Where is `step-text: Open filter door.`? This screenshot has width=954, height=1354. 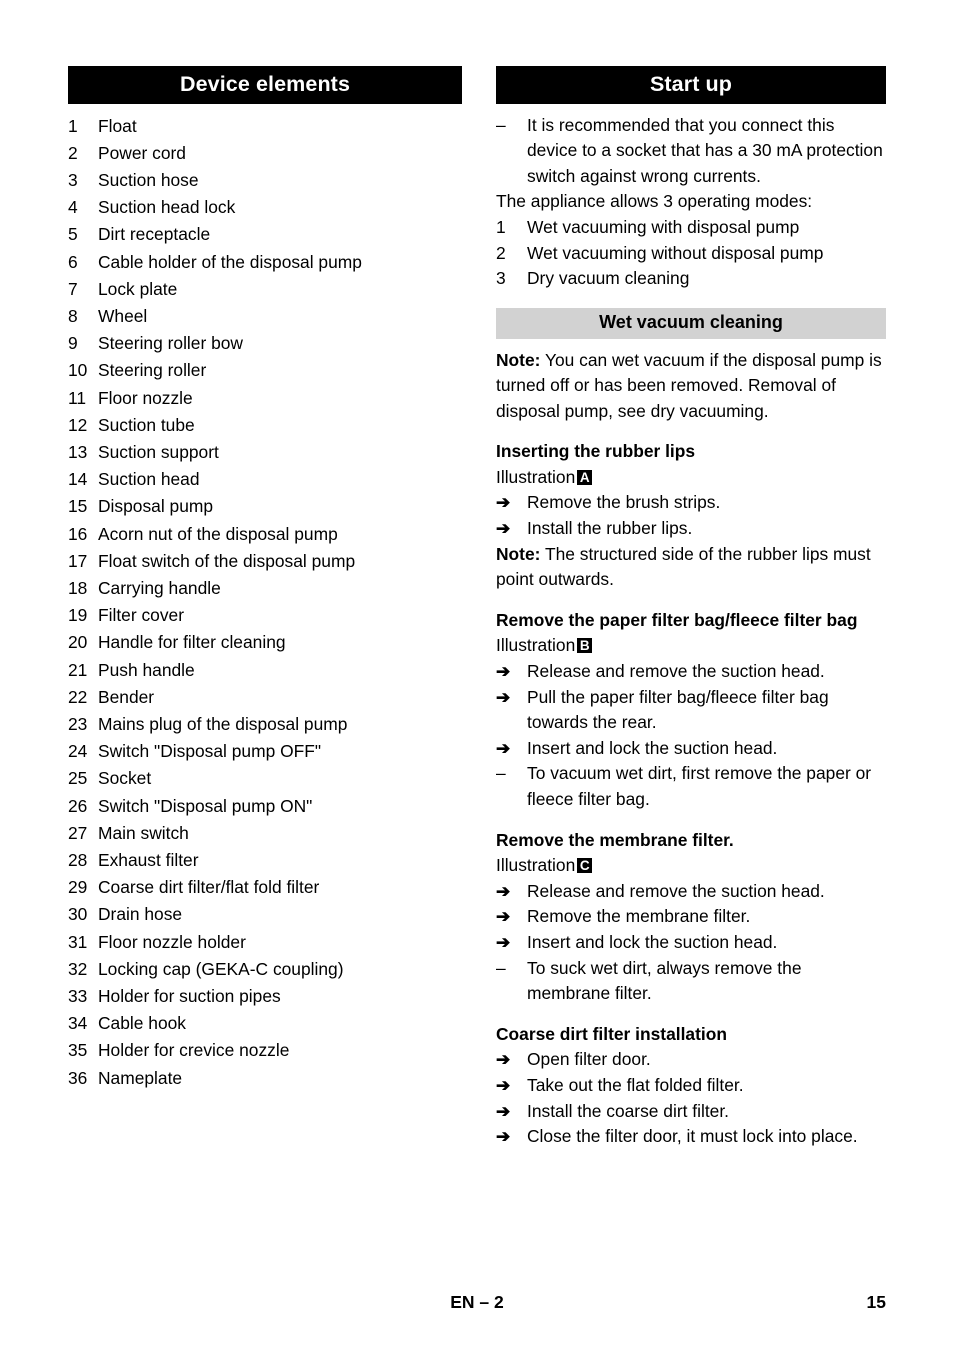
step-text: Open filter door. is located at coordinates (589, 1059).